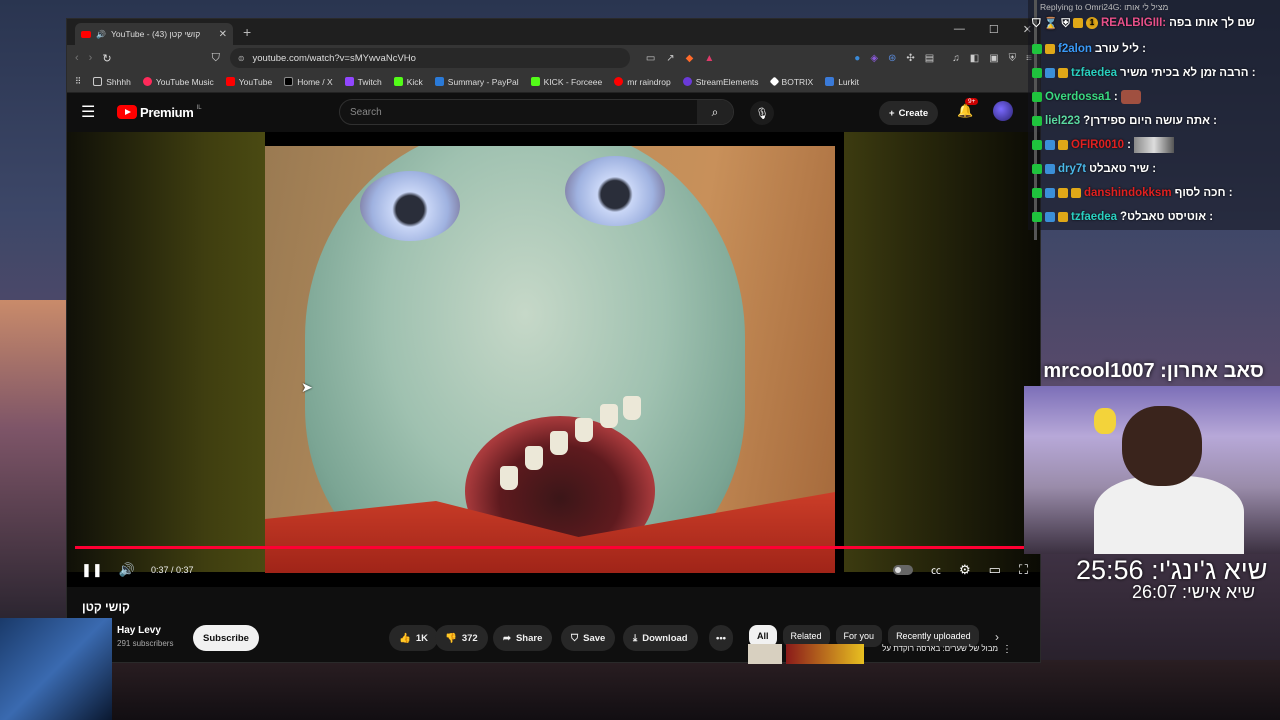  Describe the element at coordinates (1086, 97) in the screenshot. I see `chat-message: Overdossa1 :` at that location.